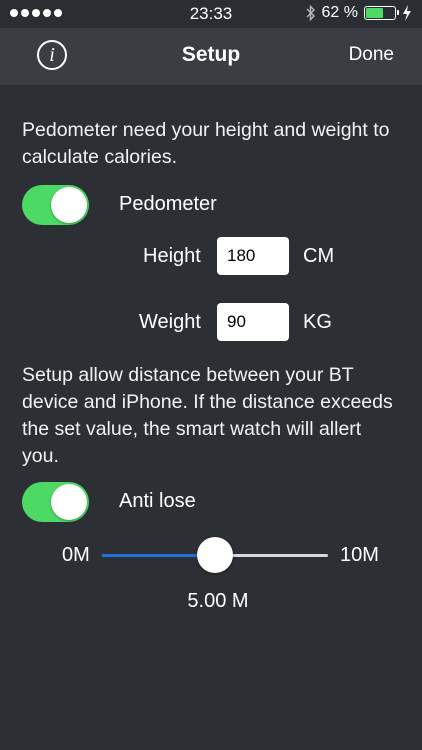 This screenshot has height=750, width=422. What do you see at coordinates (317, 322) in the screenshot?
I see `weight-unit: KG` at bounding box center [317, 322].